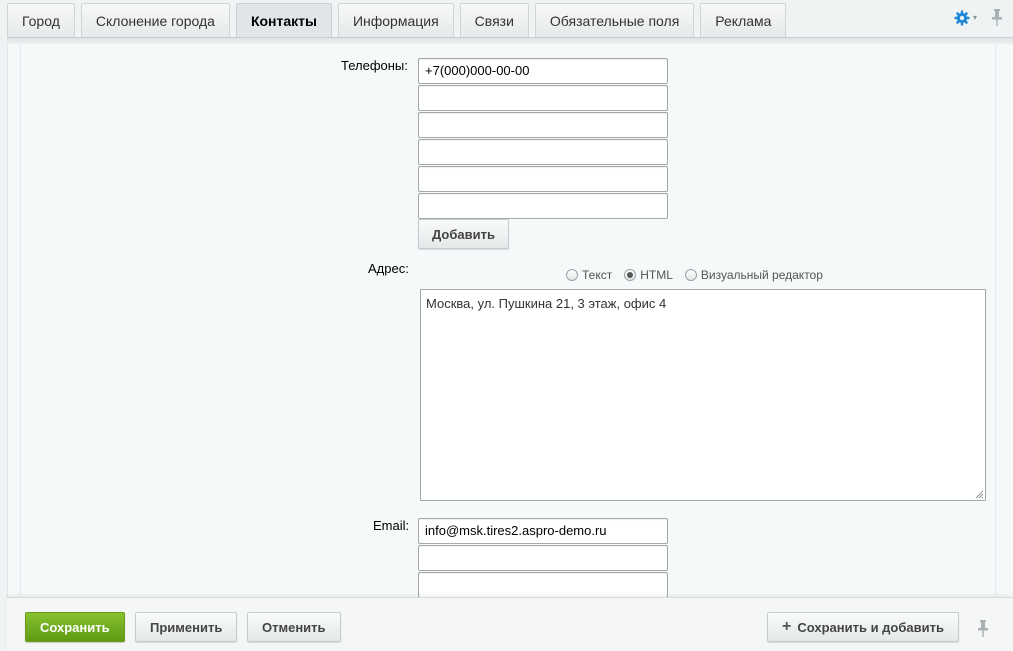  What do you see at coordinates (597, 275) in the screenshot?
I see `radio-text-label: Текст` at bounding box center [597, 275].